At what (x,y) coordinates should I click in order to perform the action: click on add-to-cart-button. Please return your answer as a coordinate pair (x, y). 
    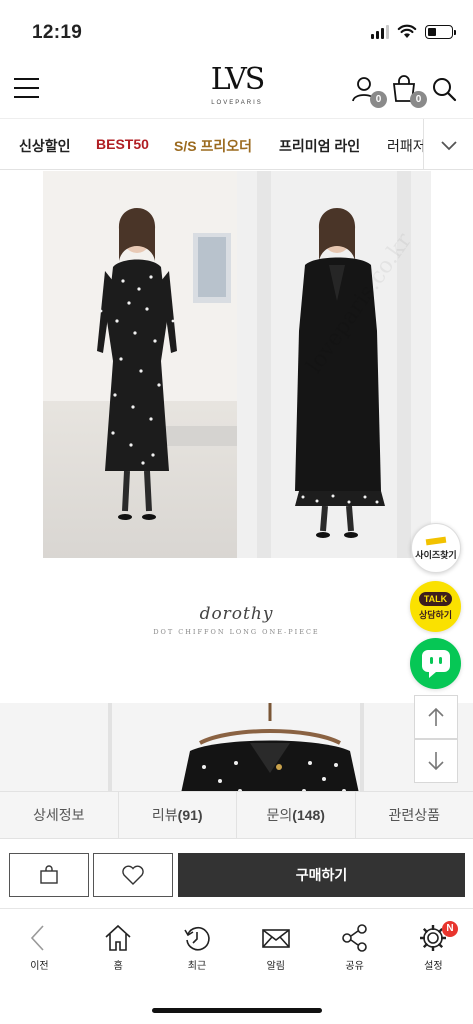
    Looking at the image, I should click on (49, 875).